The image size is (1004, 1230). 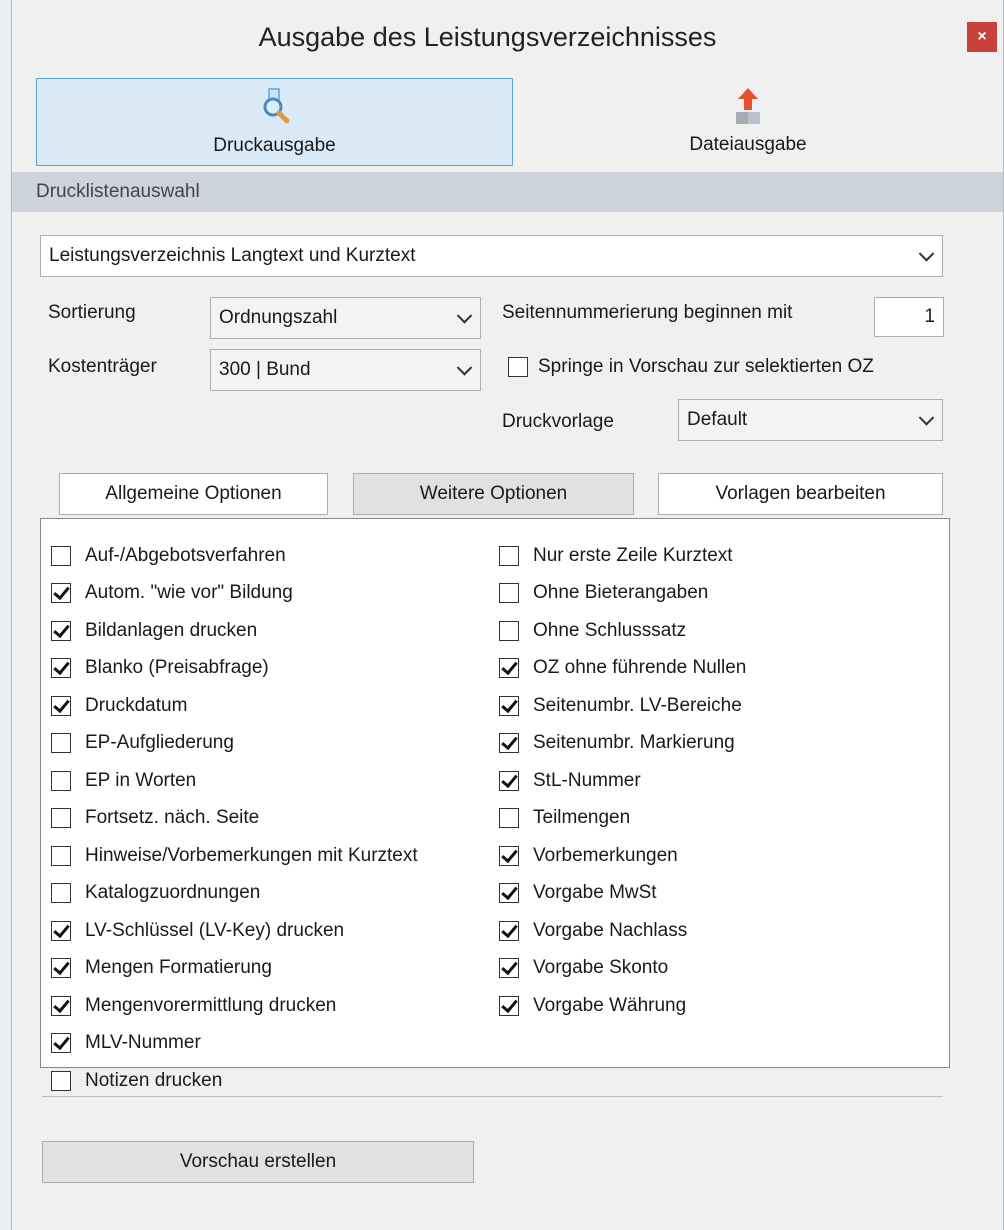 I want to click on option-label: Blanko (Preisabfrage), so click(x=177, y=668).